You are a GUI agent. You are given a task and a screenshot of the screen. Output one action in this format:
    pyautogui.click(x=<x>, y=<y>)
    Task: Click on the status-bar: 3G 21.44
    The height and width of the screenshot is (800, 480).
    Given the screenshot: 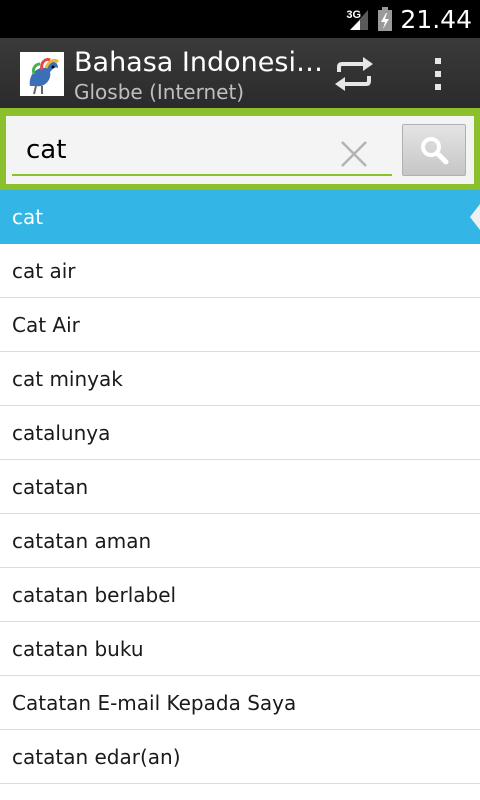 What is the action you would take?
    pyautogui.click(x=240, y=19)
    